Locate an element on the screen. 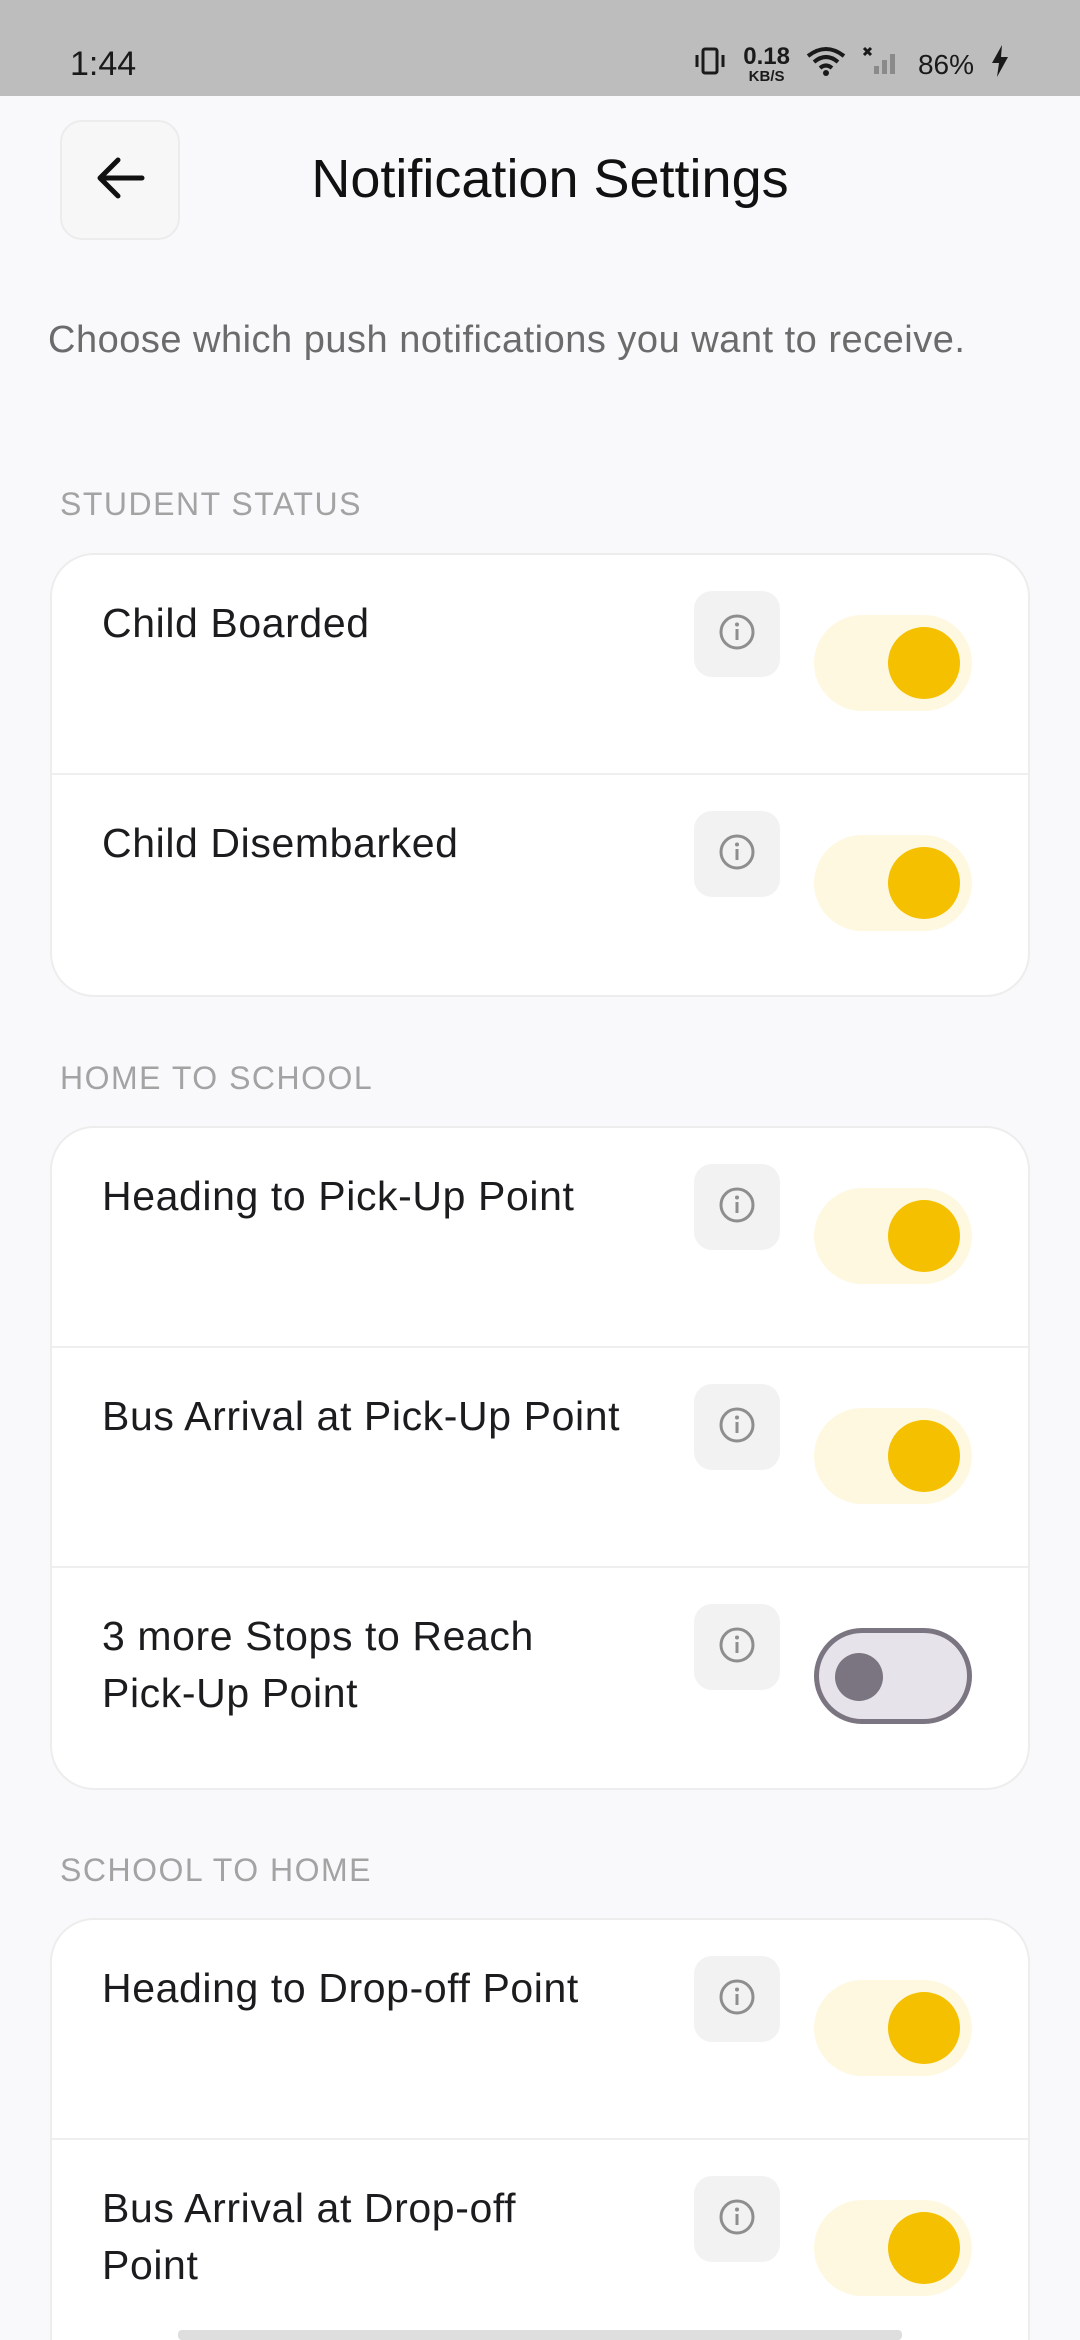  vibrate-icon is located at coordinates (710, 64).